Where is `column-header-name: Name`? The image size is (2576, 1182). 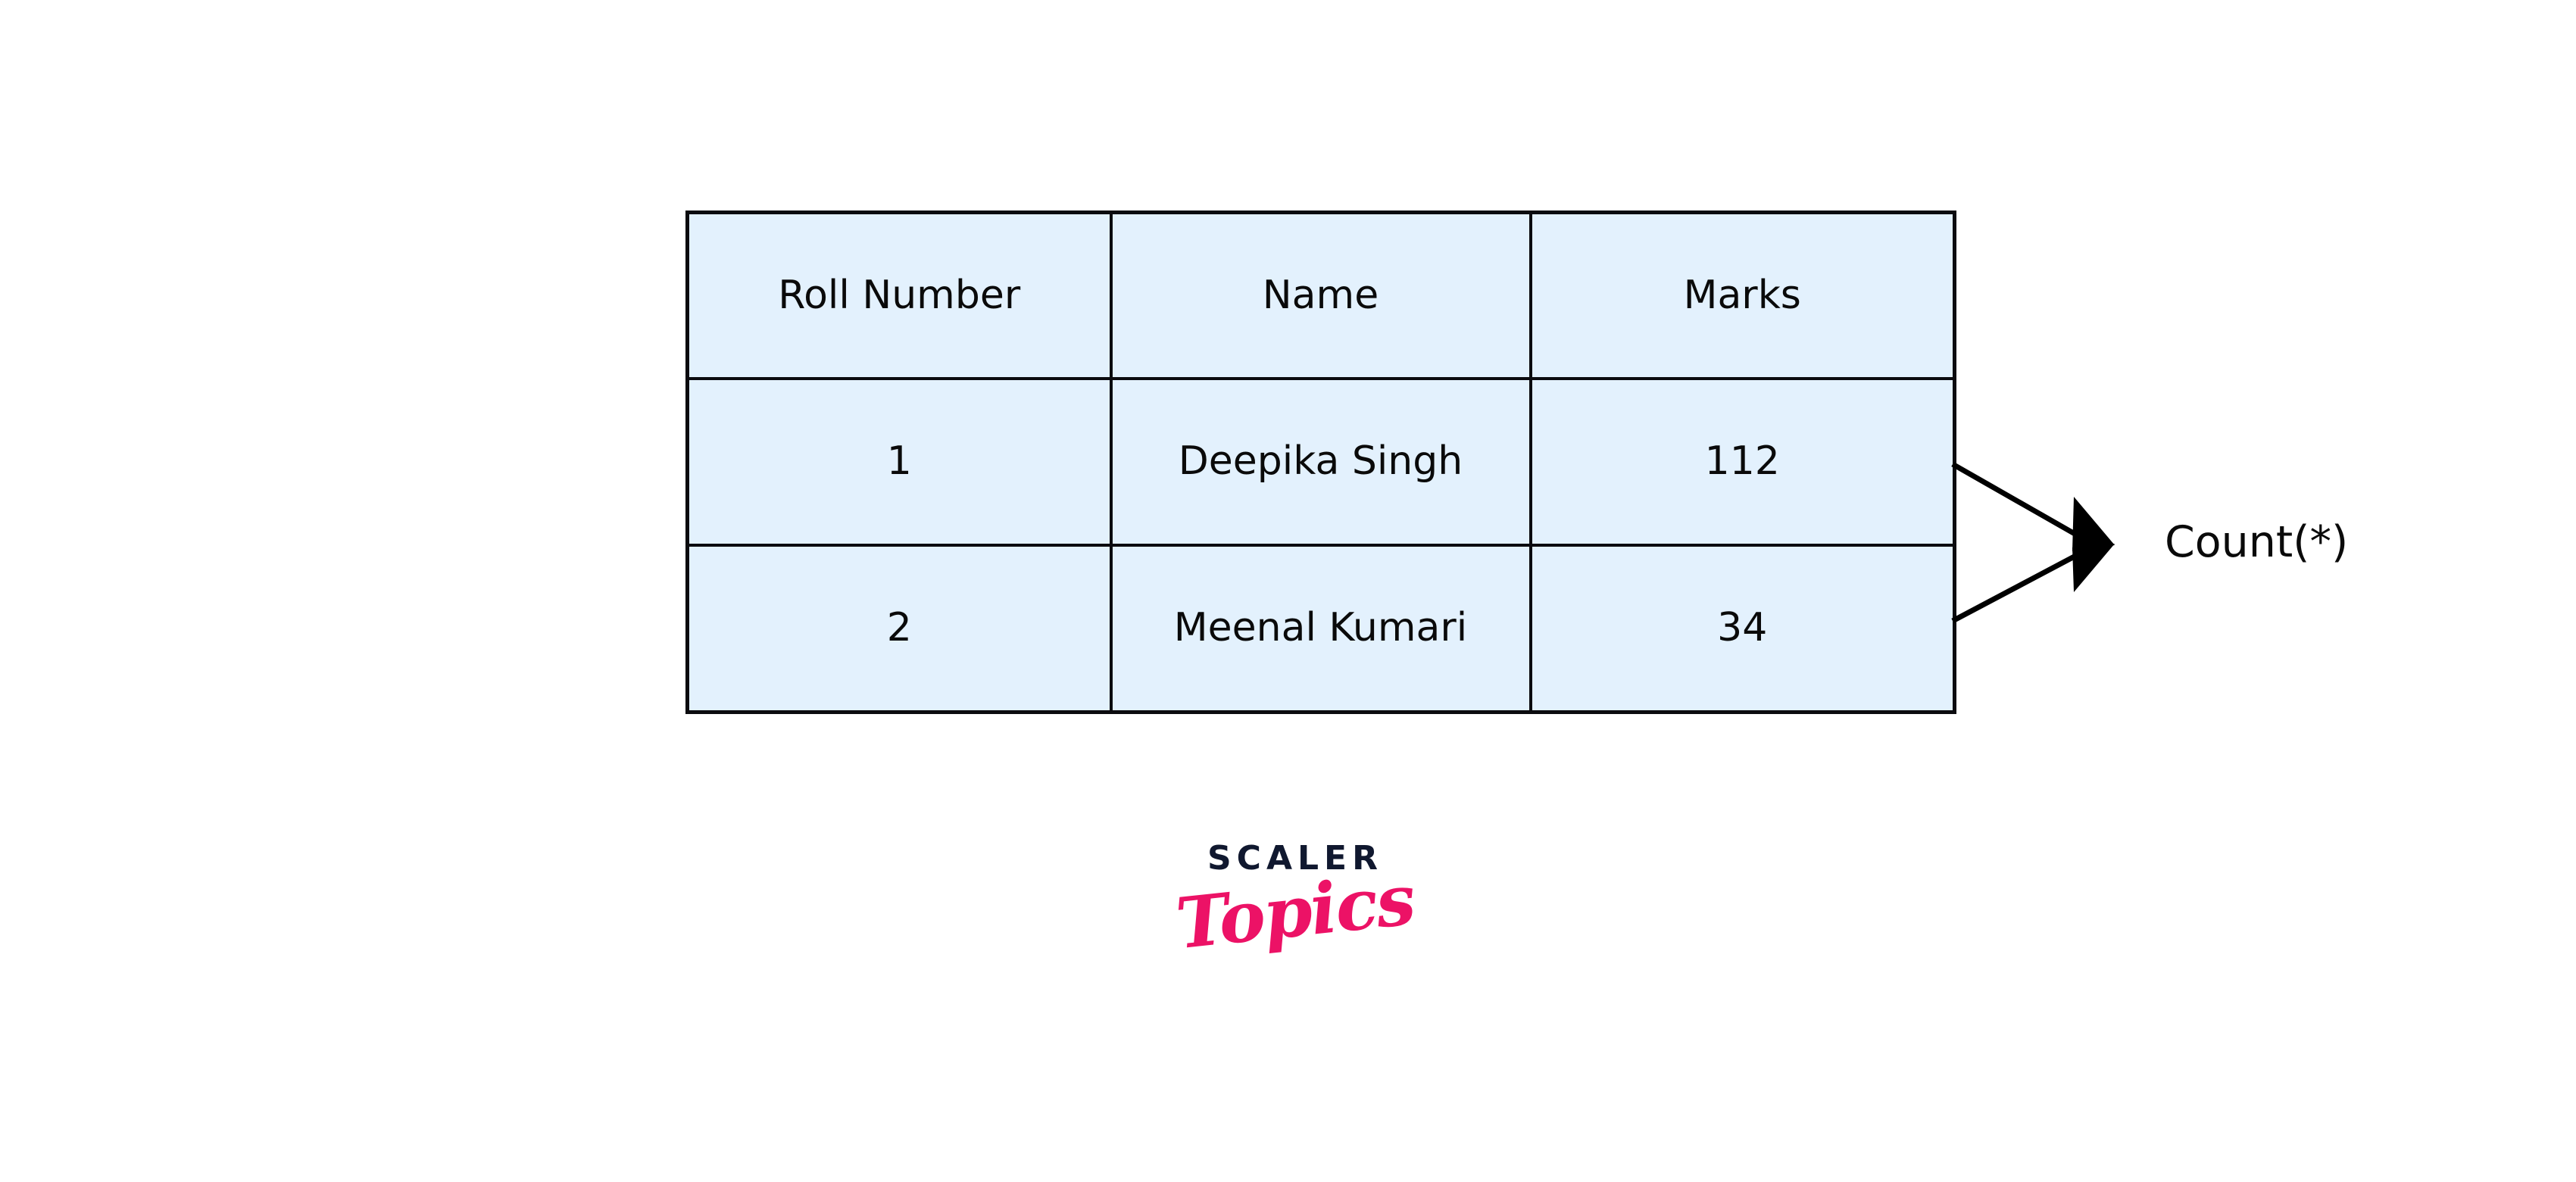
column-header-name: Name is located at coordinates (1321, 295).